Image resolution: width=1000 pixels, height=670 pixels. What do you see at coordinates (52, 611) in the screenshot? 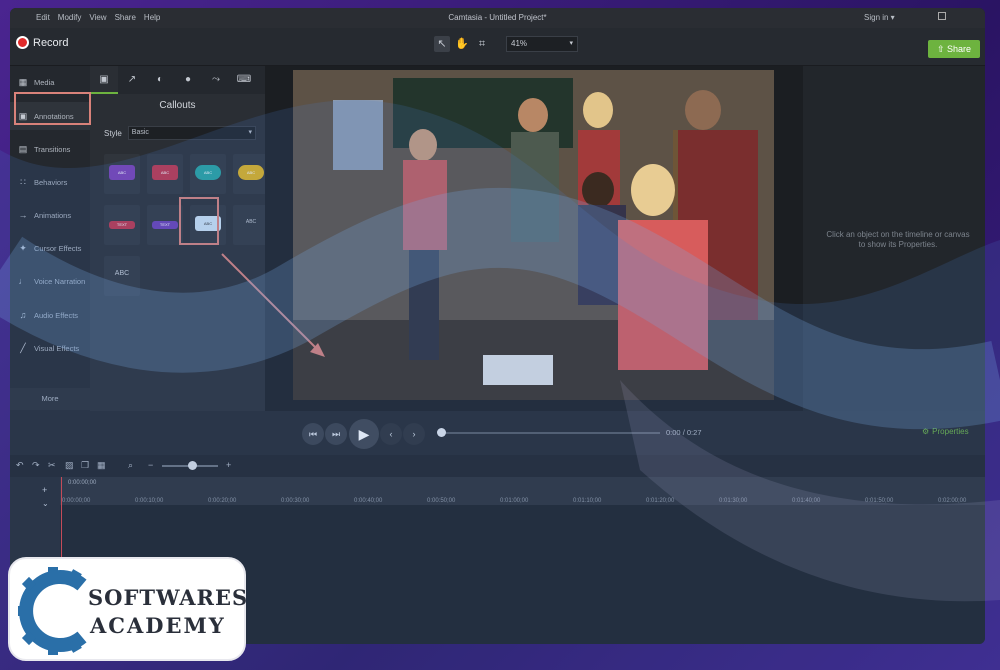
I see `gear-c-icon` at bounding box center [52, 611].